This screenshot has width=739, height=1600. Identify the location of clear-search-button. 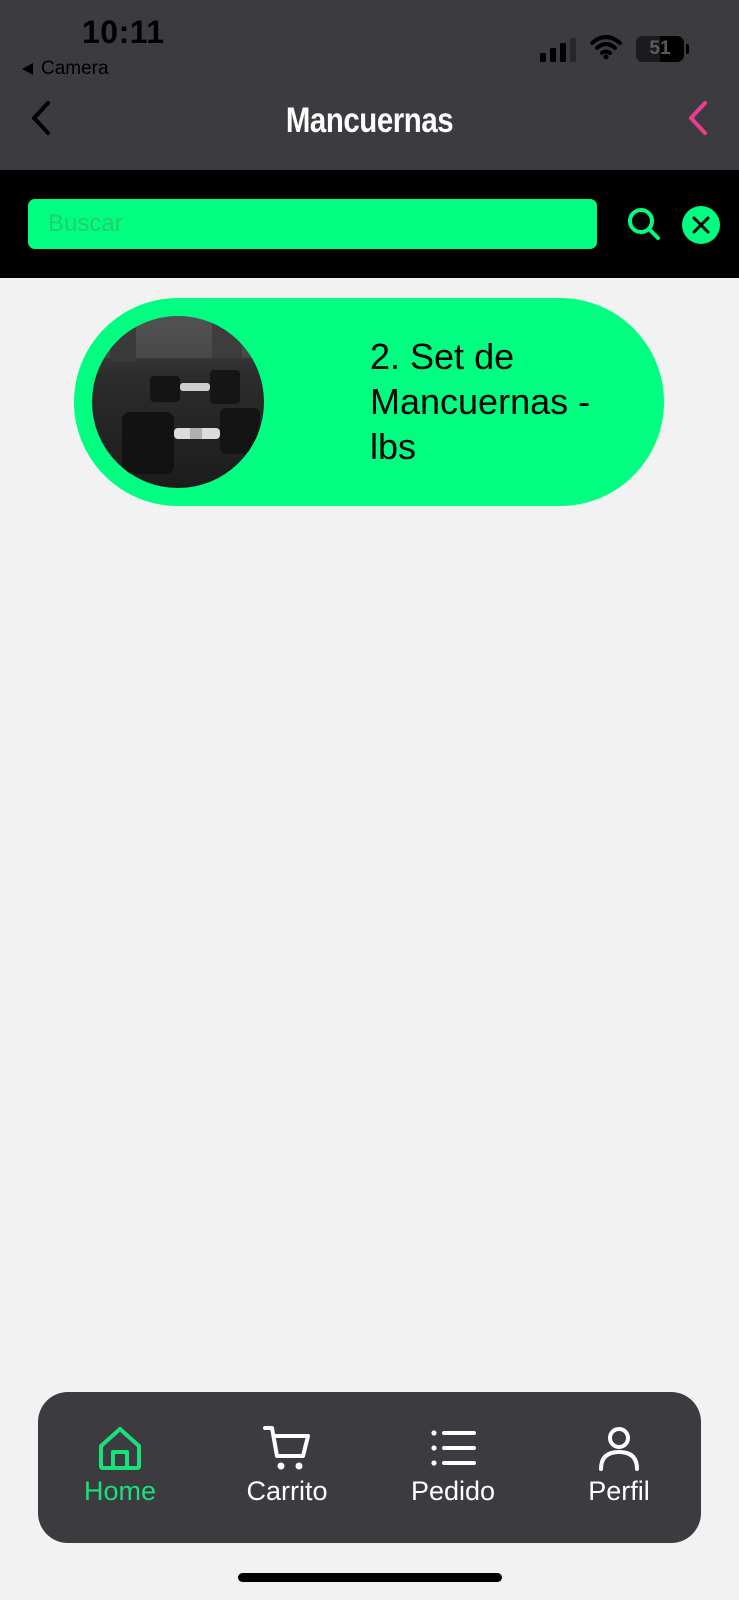
(701, 225).